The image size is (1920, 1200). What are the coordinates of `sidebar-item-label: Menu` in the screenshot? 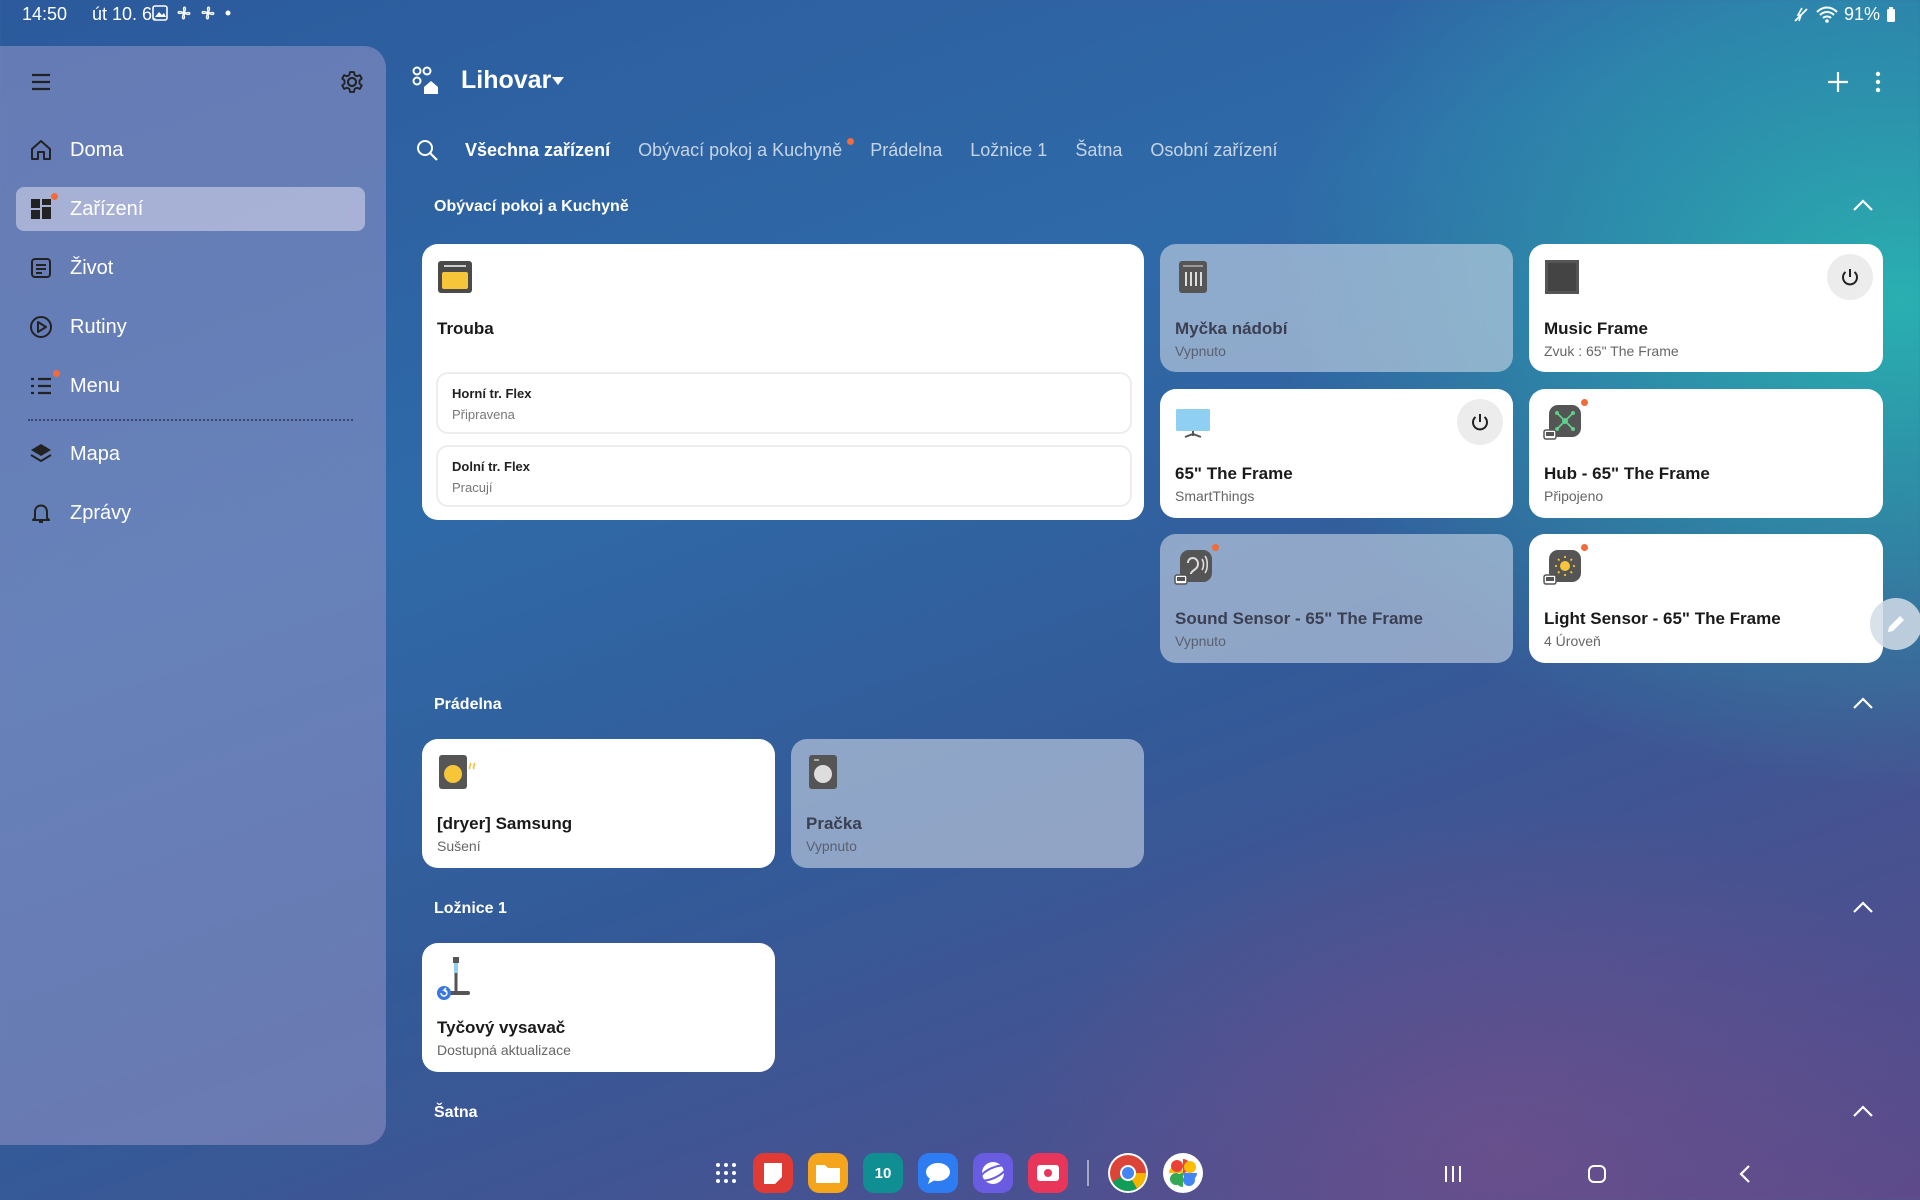 It's located at (95, 385).